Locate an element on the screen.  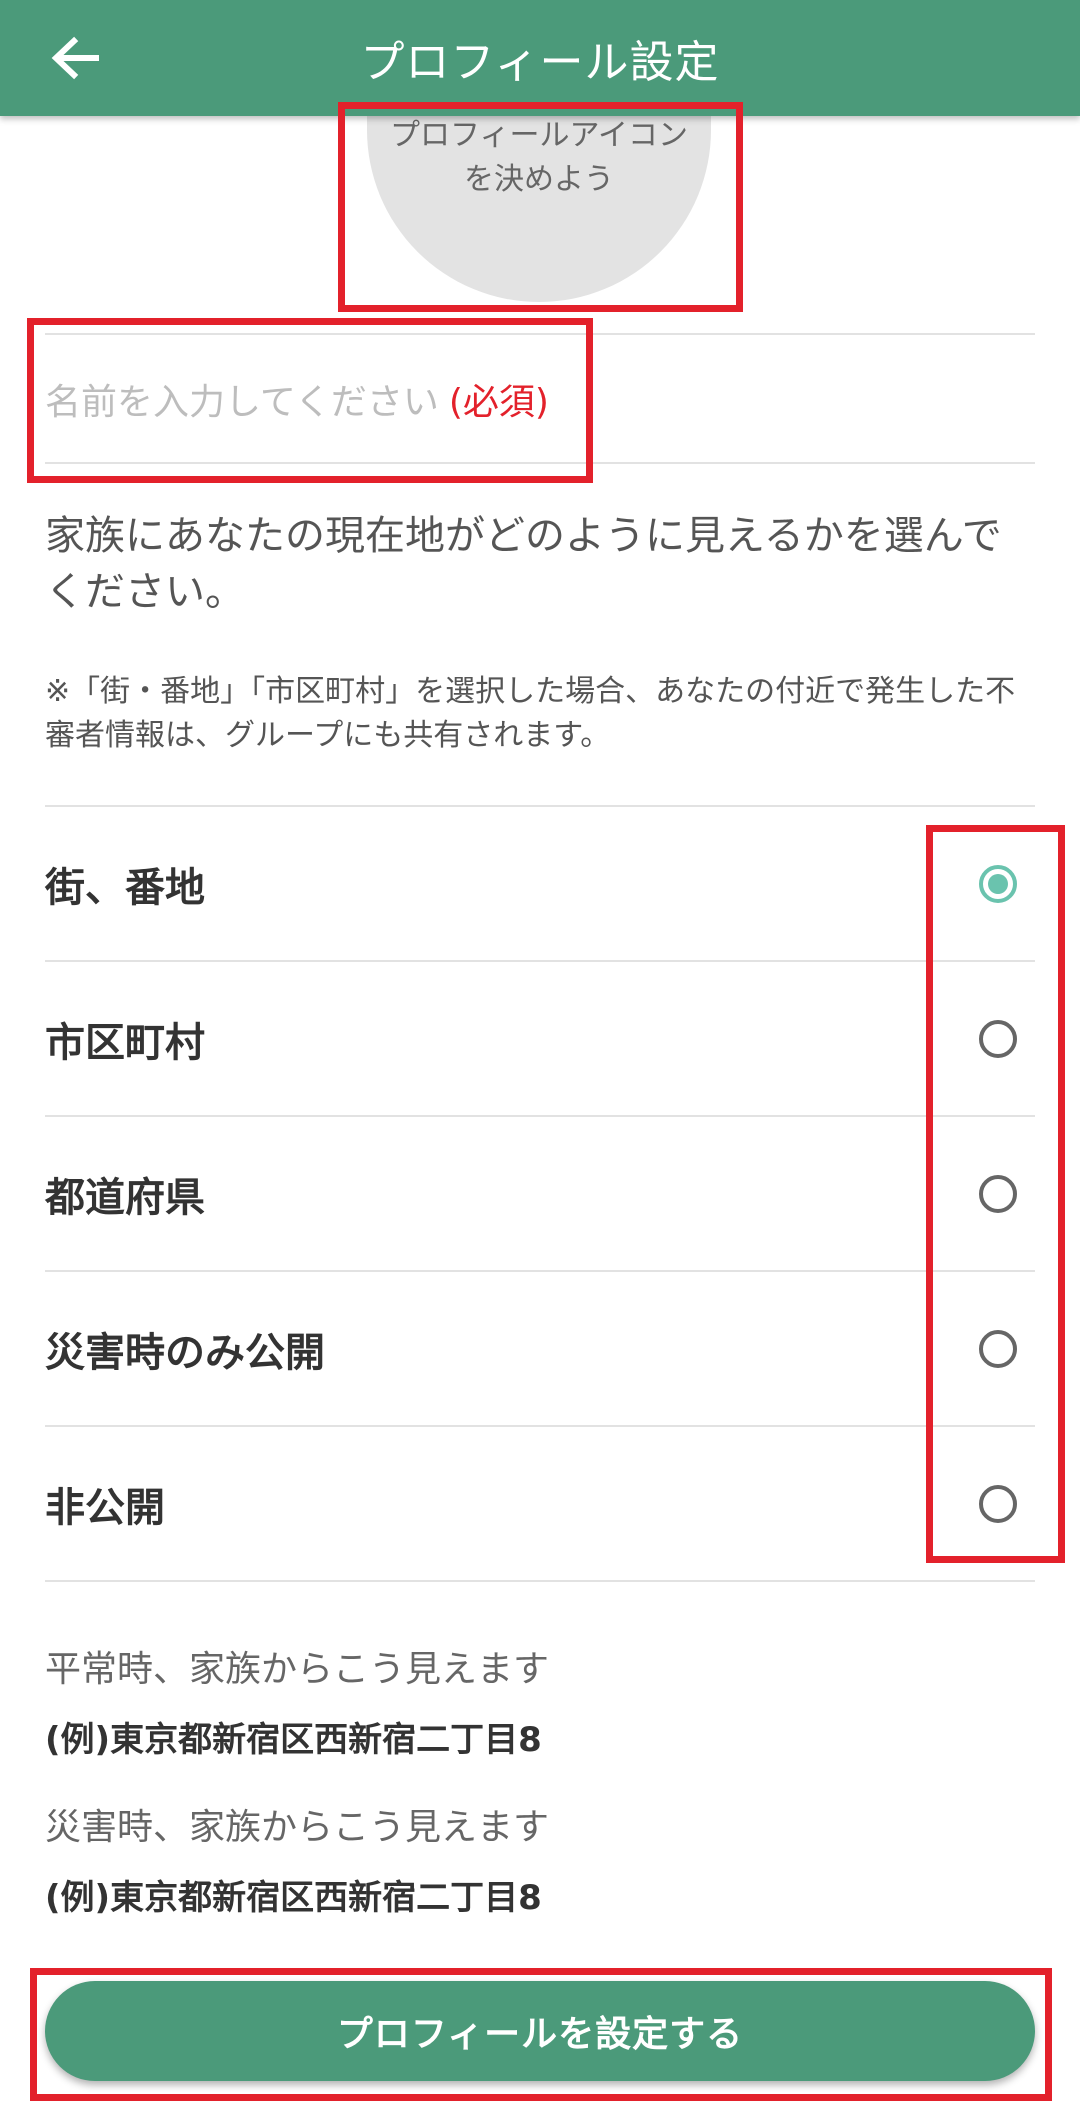
option-label: 災害時のみ公開 is located at coordinates (185, 1352).